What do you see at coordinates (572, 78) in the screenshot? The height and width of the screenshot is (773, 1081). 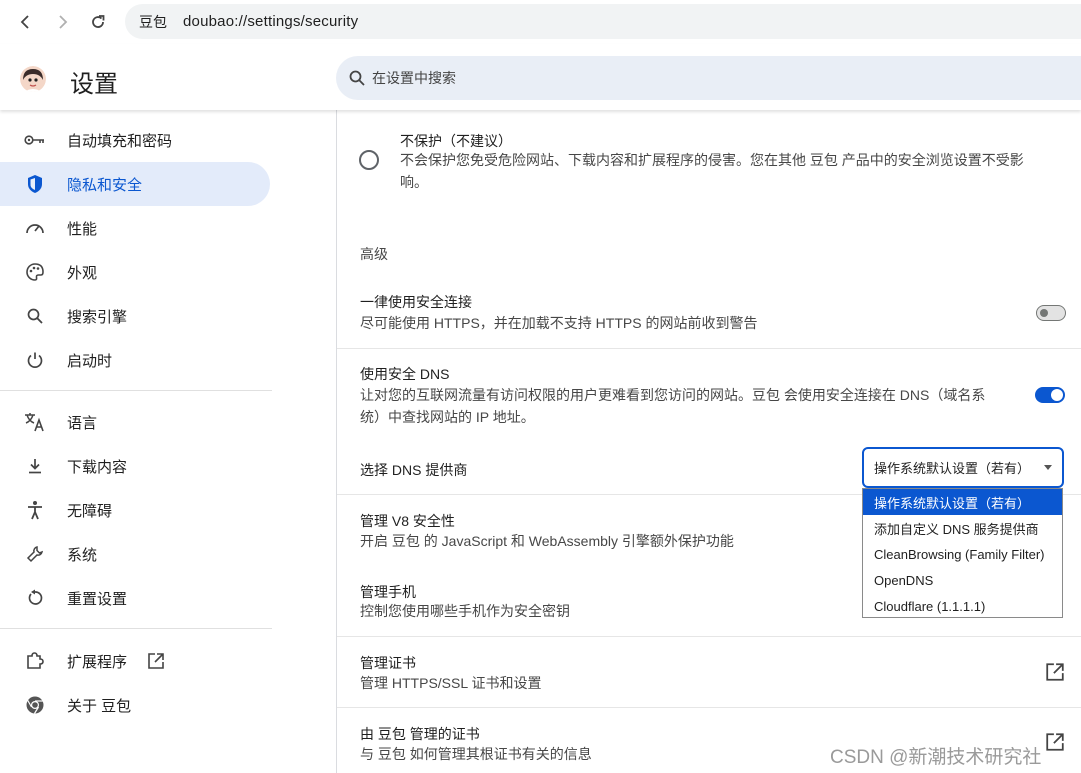 I see `search-input` at bounding box center [572, 78].